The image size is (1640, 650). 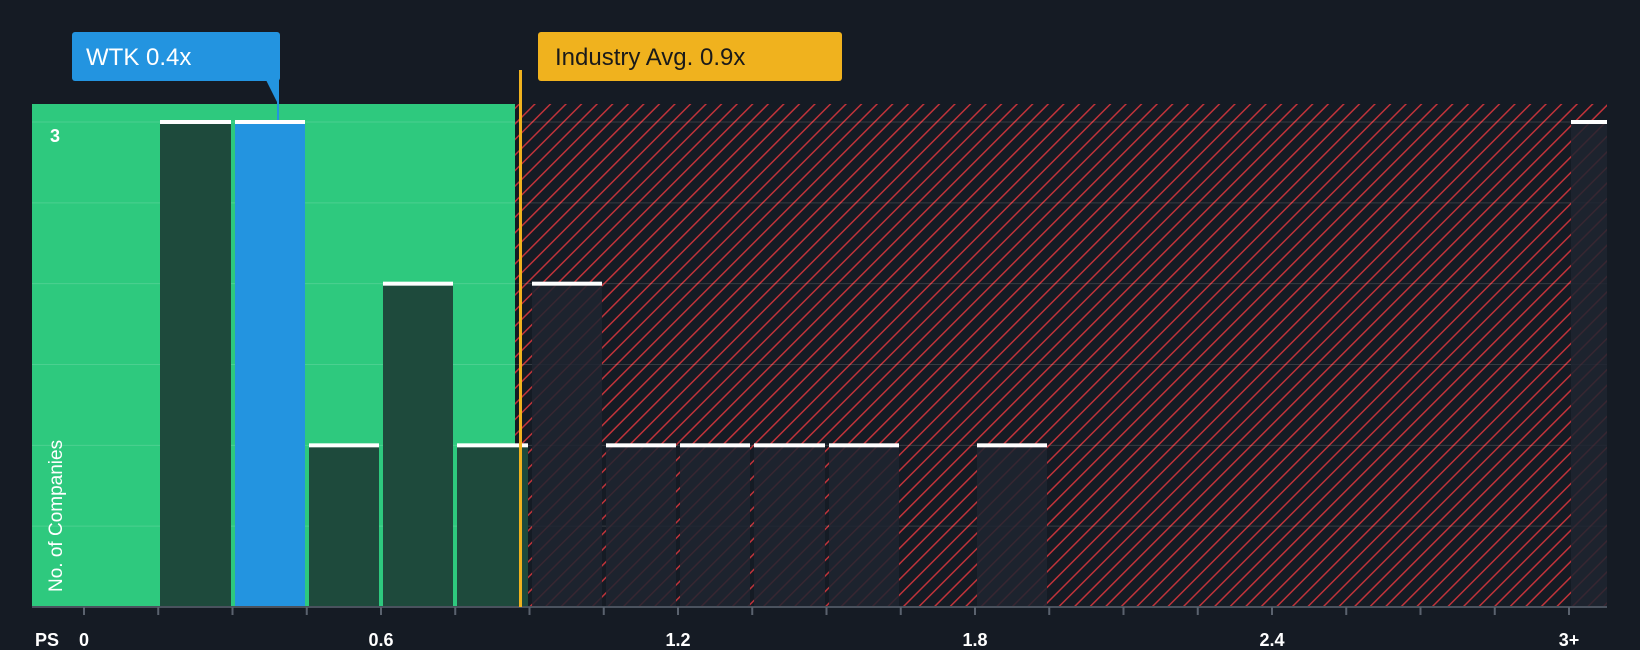 I want to click on company-callout-pointer, so click(x=272, y=92).